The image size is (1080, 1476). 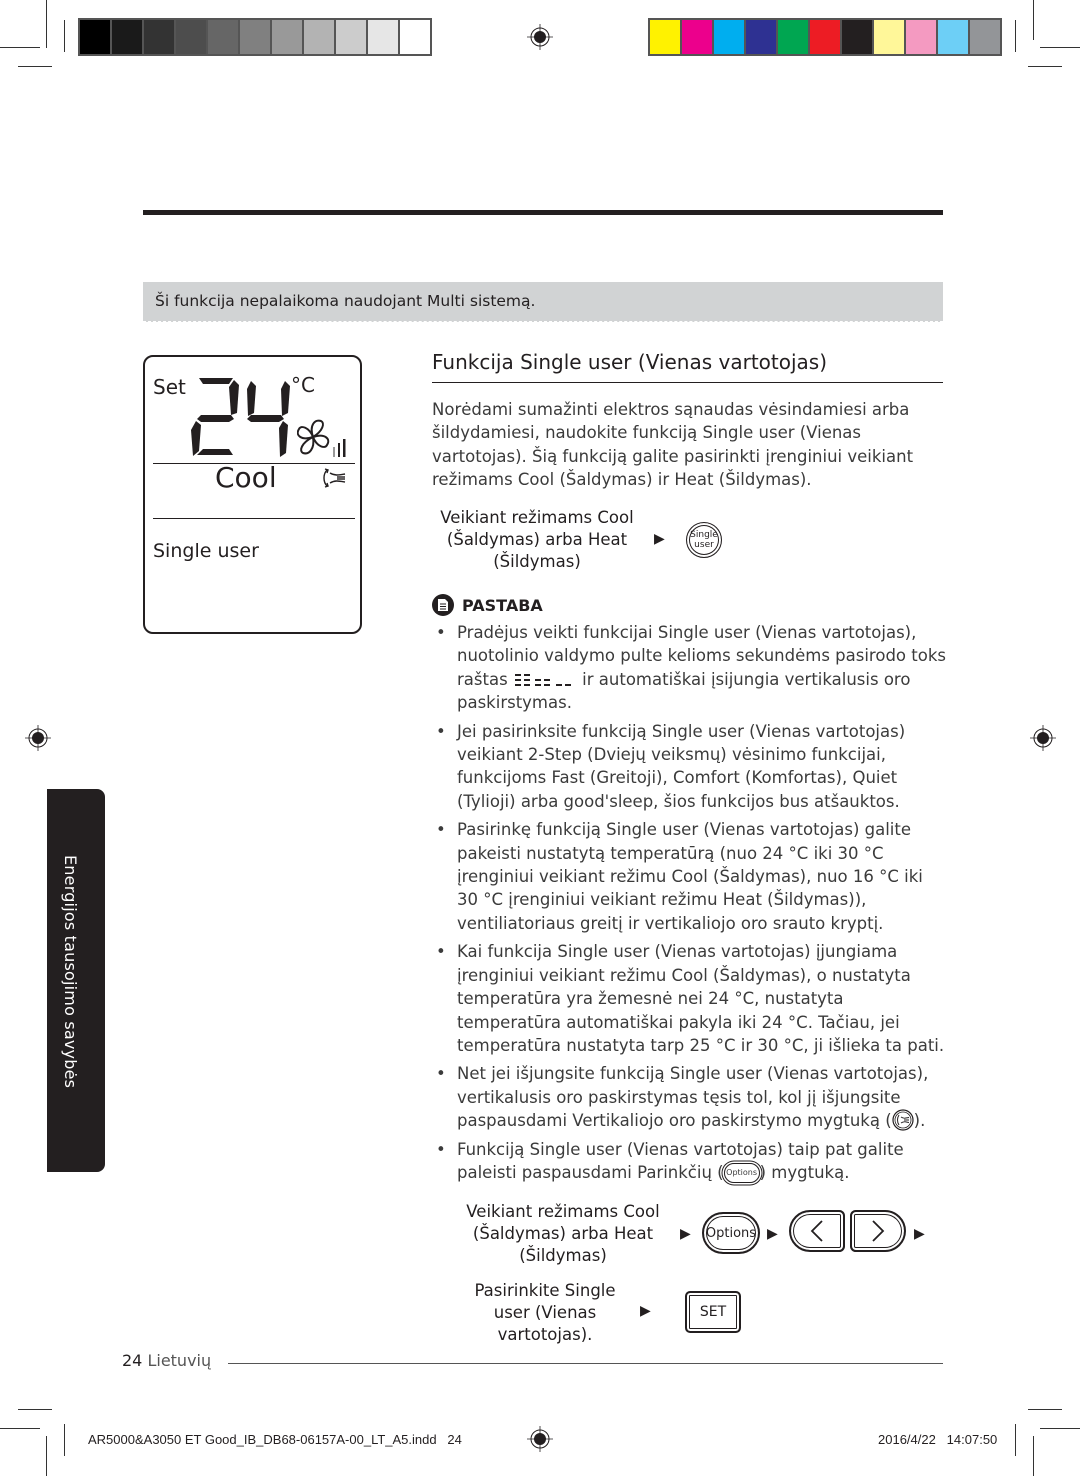 I want to click on header-rule, so click(x=543, y=212).